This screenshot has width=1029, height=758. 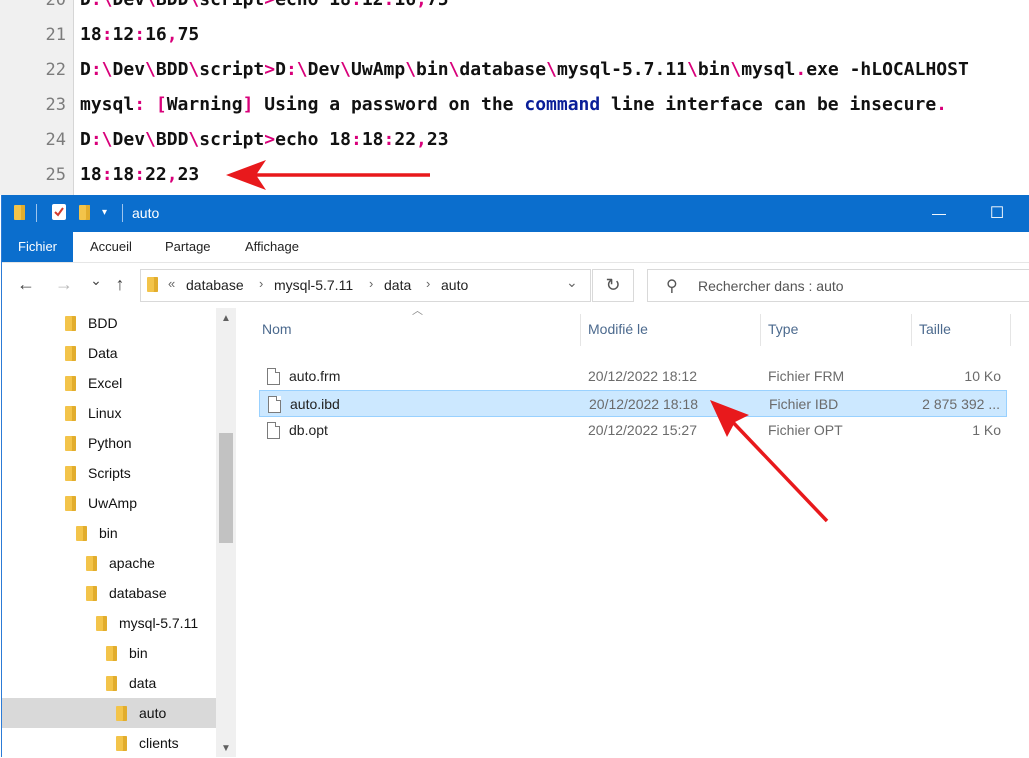 I want to click on file-row: db.opt 20/12/2022 15:27 Fichier OPT 1 Ko, so click(x=633, y=430).